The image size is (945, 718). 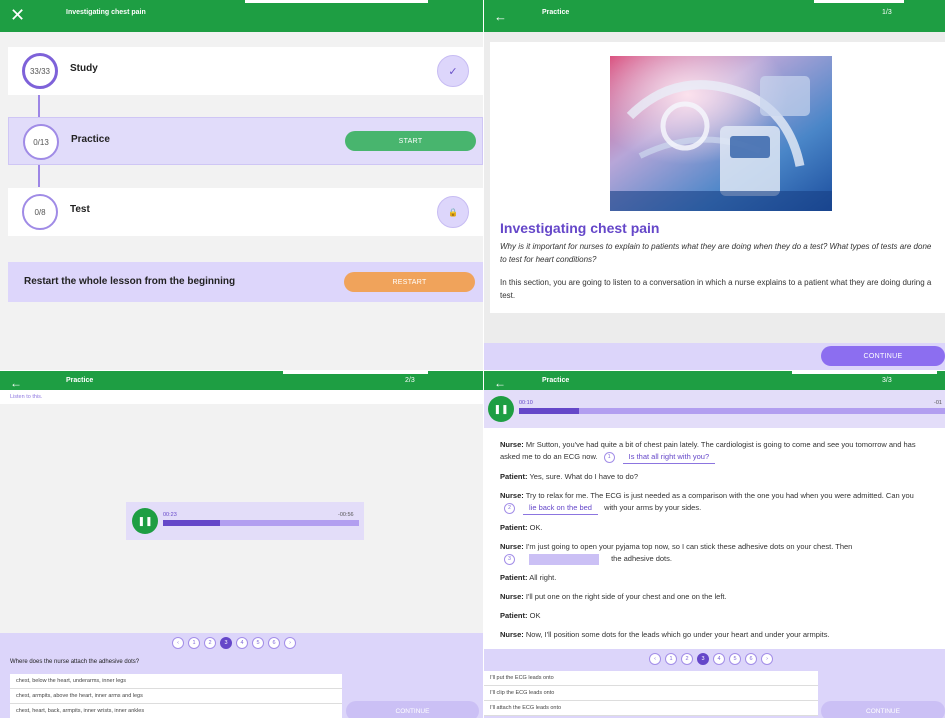 What do you see at coordinates (526, 403) in the screenshot?
I see `audio-elapsed: 00:10` at bounding box center [526, 403].